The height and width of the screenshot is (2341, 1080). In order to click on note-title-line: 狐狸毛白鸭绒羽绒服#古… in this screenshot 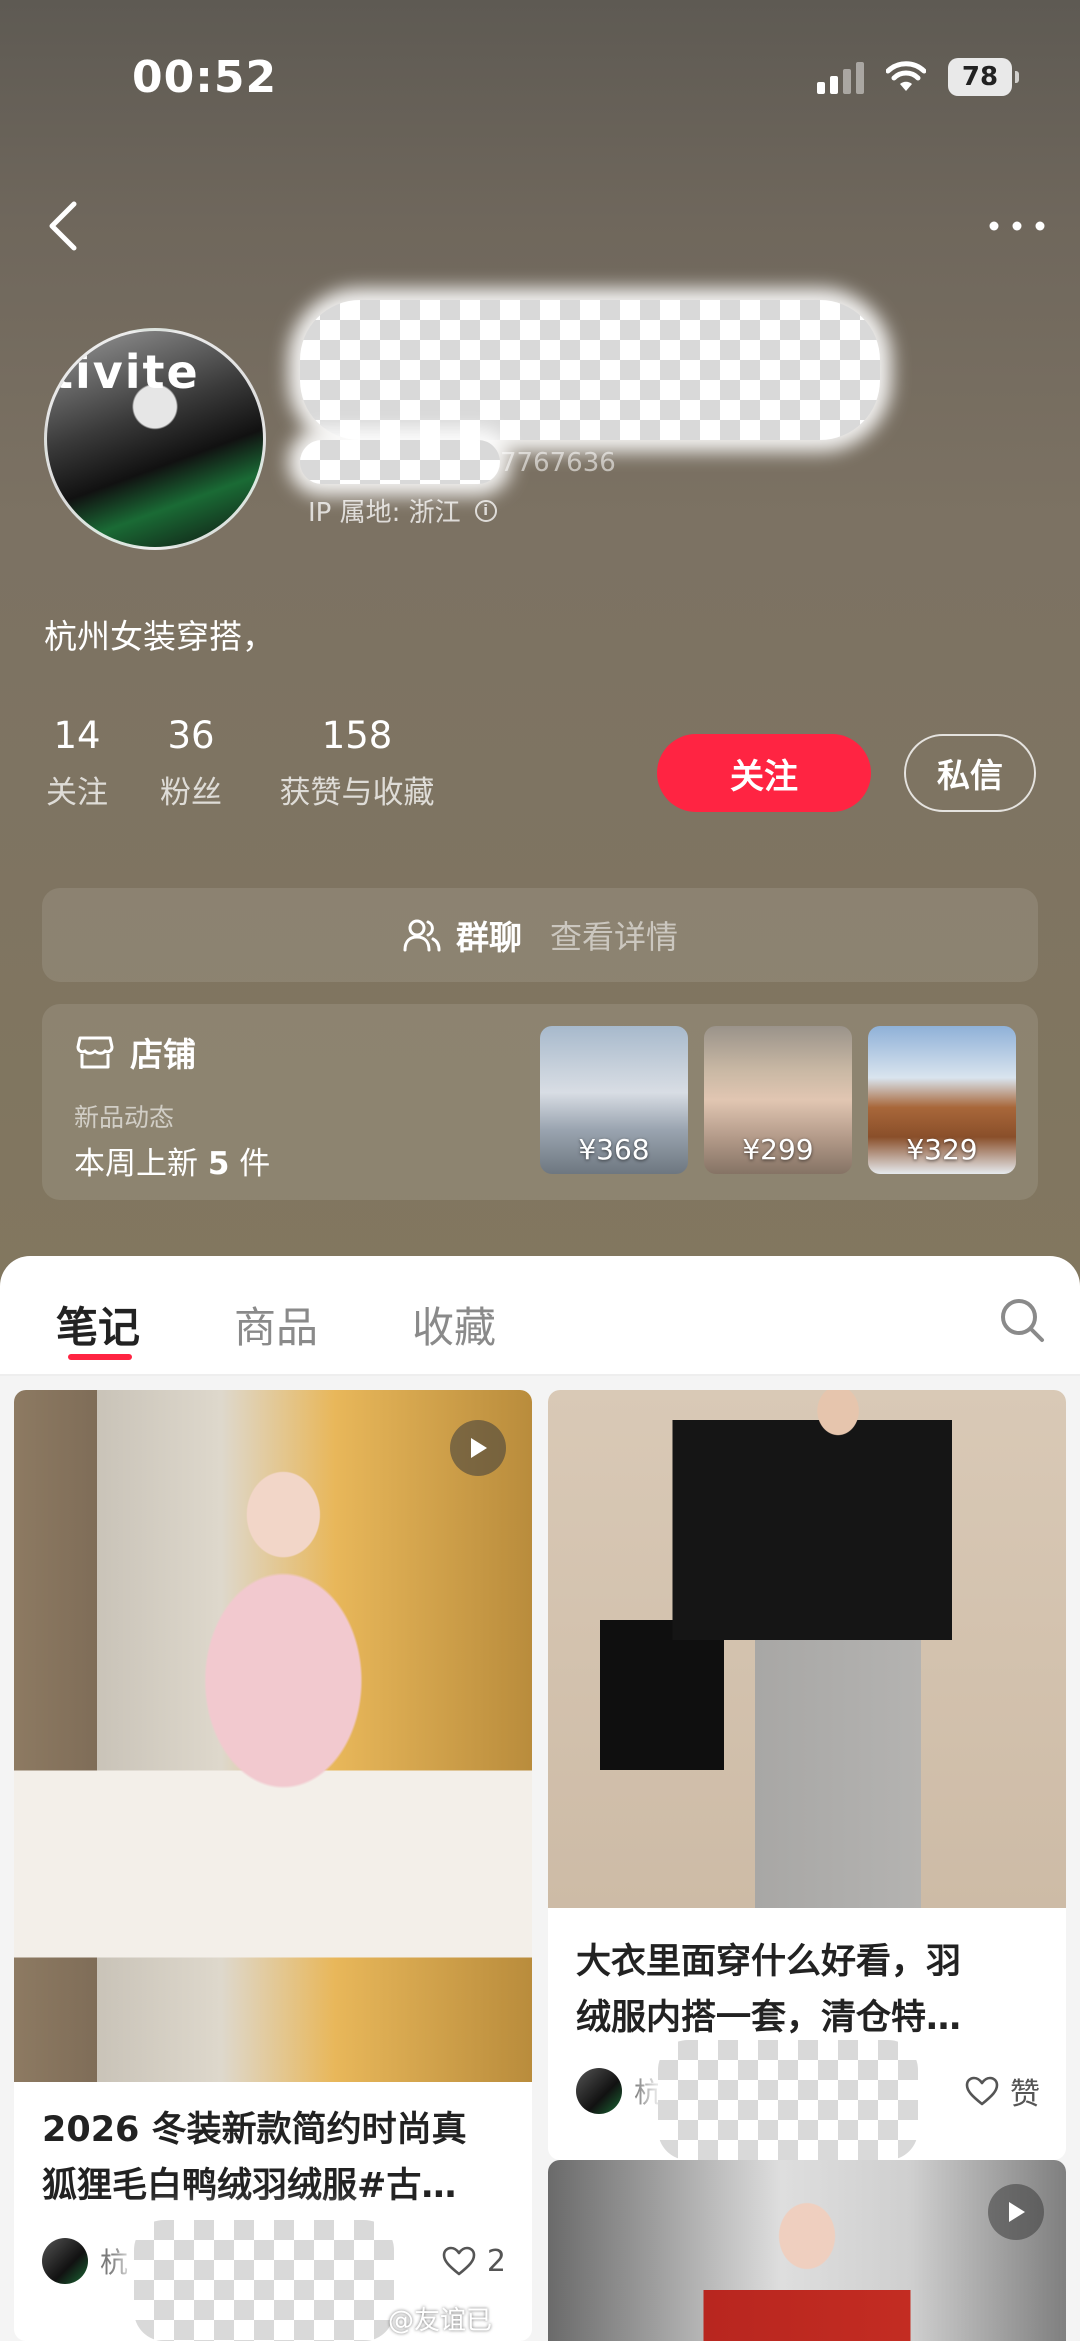, I will do `click(249, 2186)`.